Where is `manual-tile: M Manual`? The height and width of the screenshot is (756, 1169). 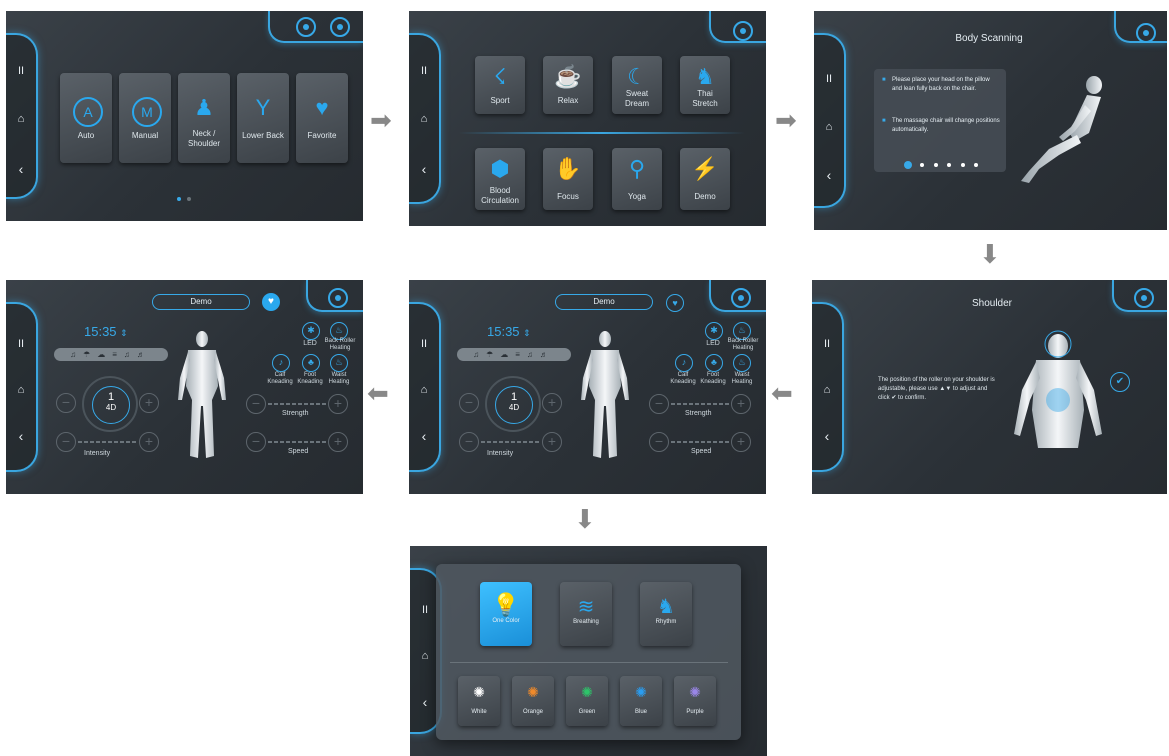
manual-tile: M Manual is located at coordinates (145, 118).